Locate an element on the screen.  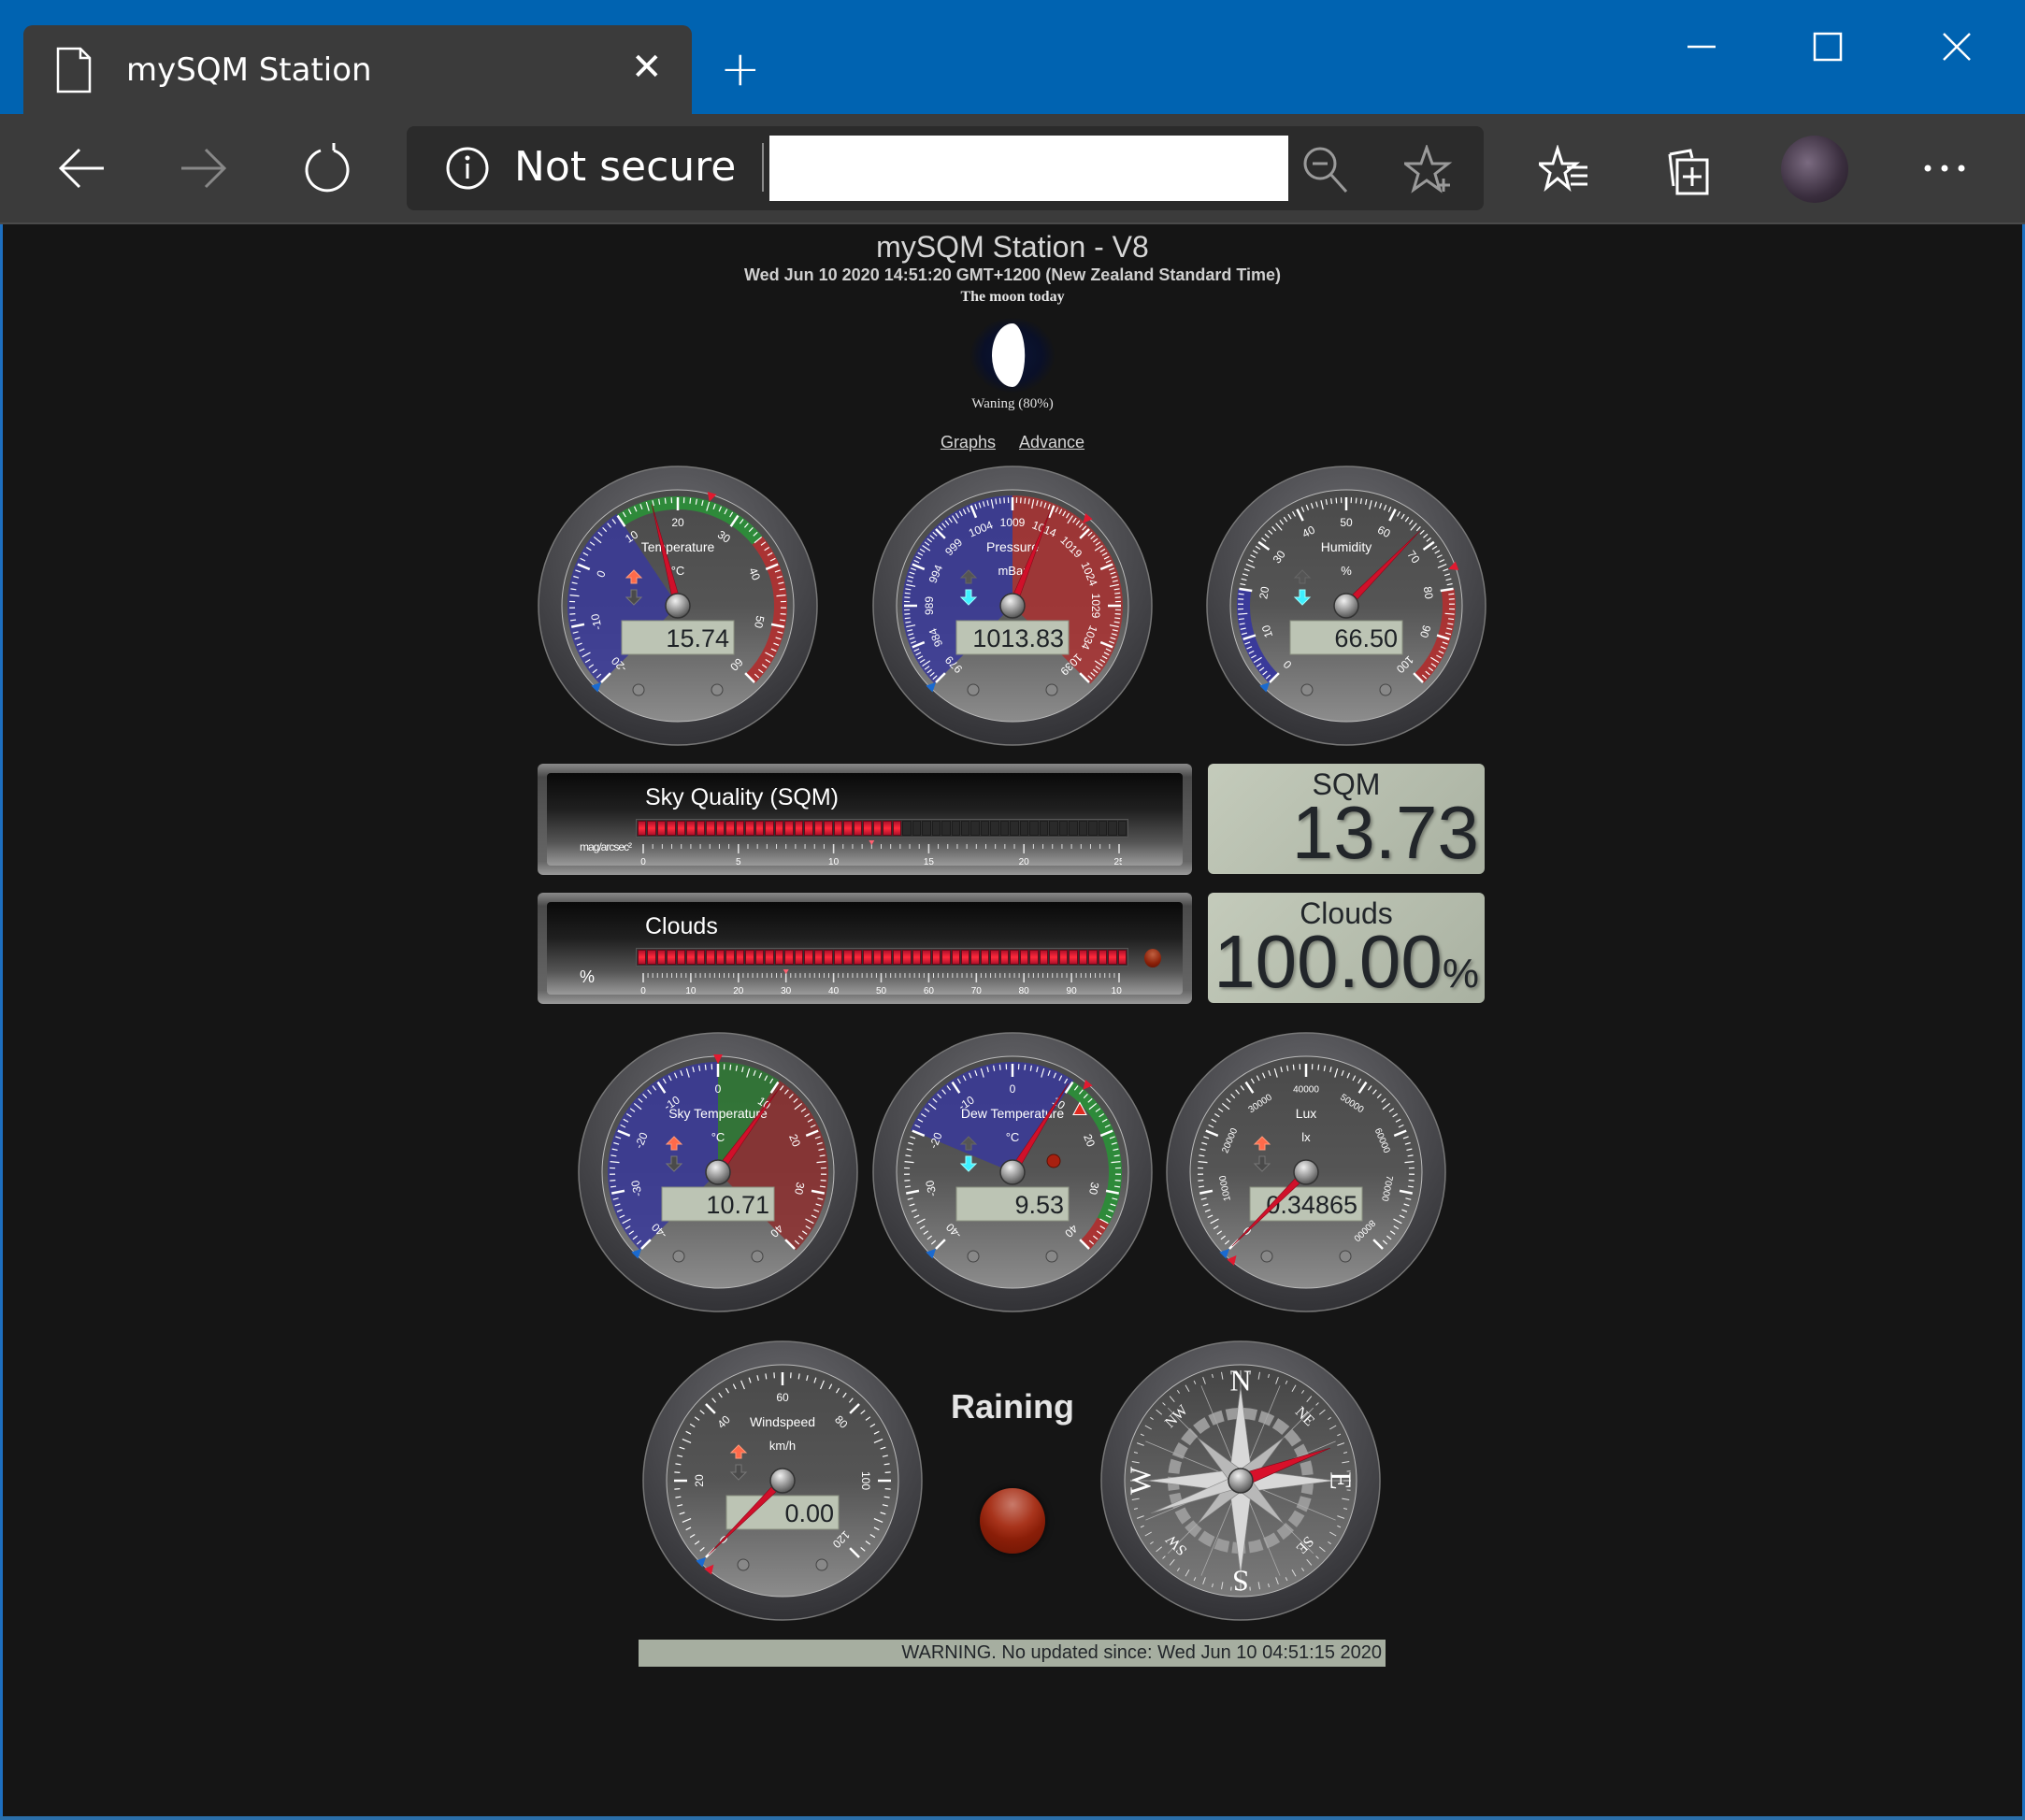
url-input is located at coordinates (1028, 168).